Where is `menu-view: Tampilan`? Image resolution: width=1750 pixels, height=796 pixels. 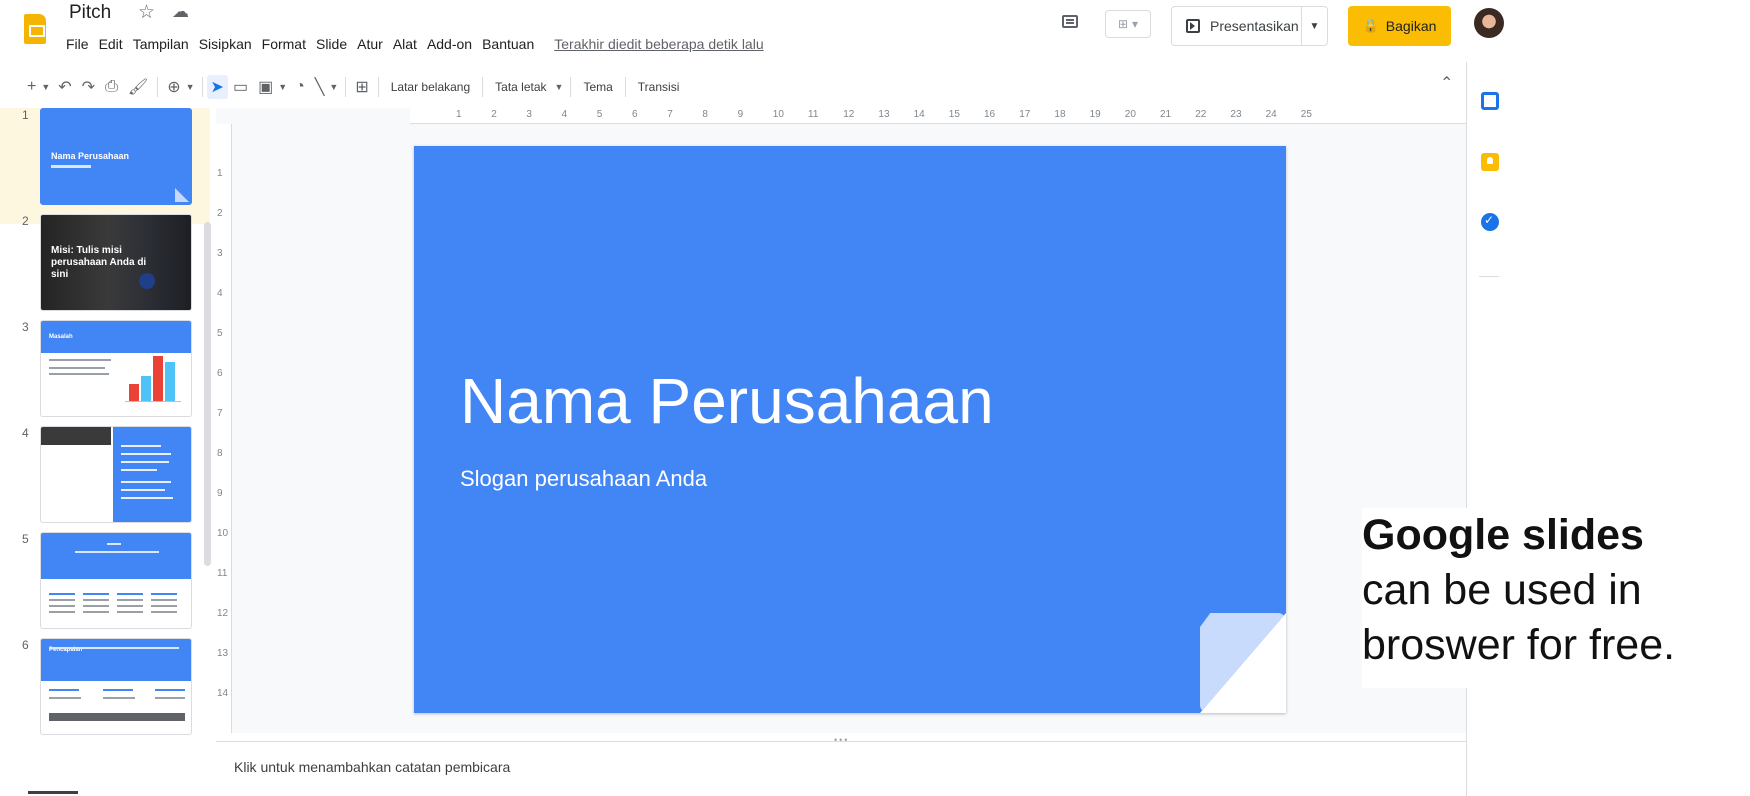 menu-view: Tampilan is located at coordinates (161, 44).